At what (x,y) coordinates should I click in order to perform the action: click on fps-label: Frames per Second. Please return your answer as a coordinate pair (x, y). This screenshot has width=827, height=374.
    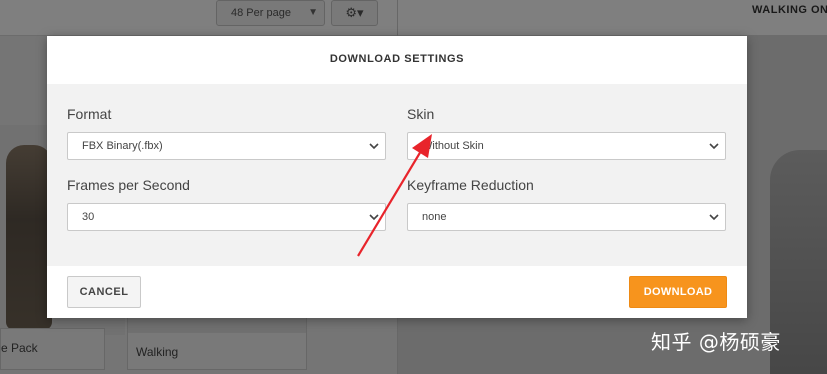
    Looking at the image, I should click on (128, 185).